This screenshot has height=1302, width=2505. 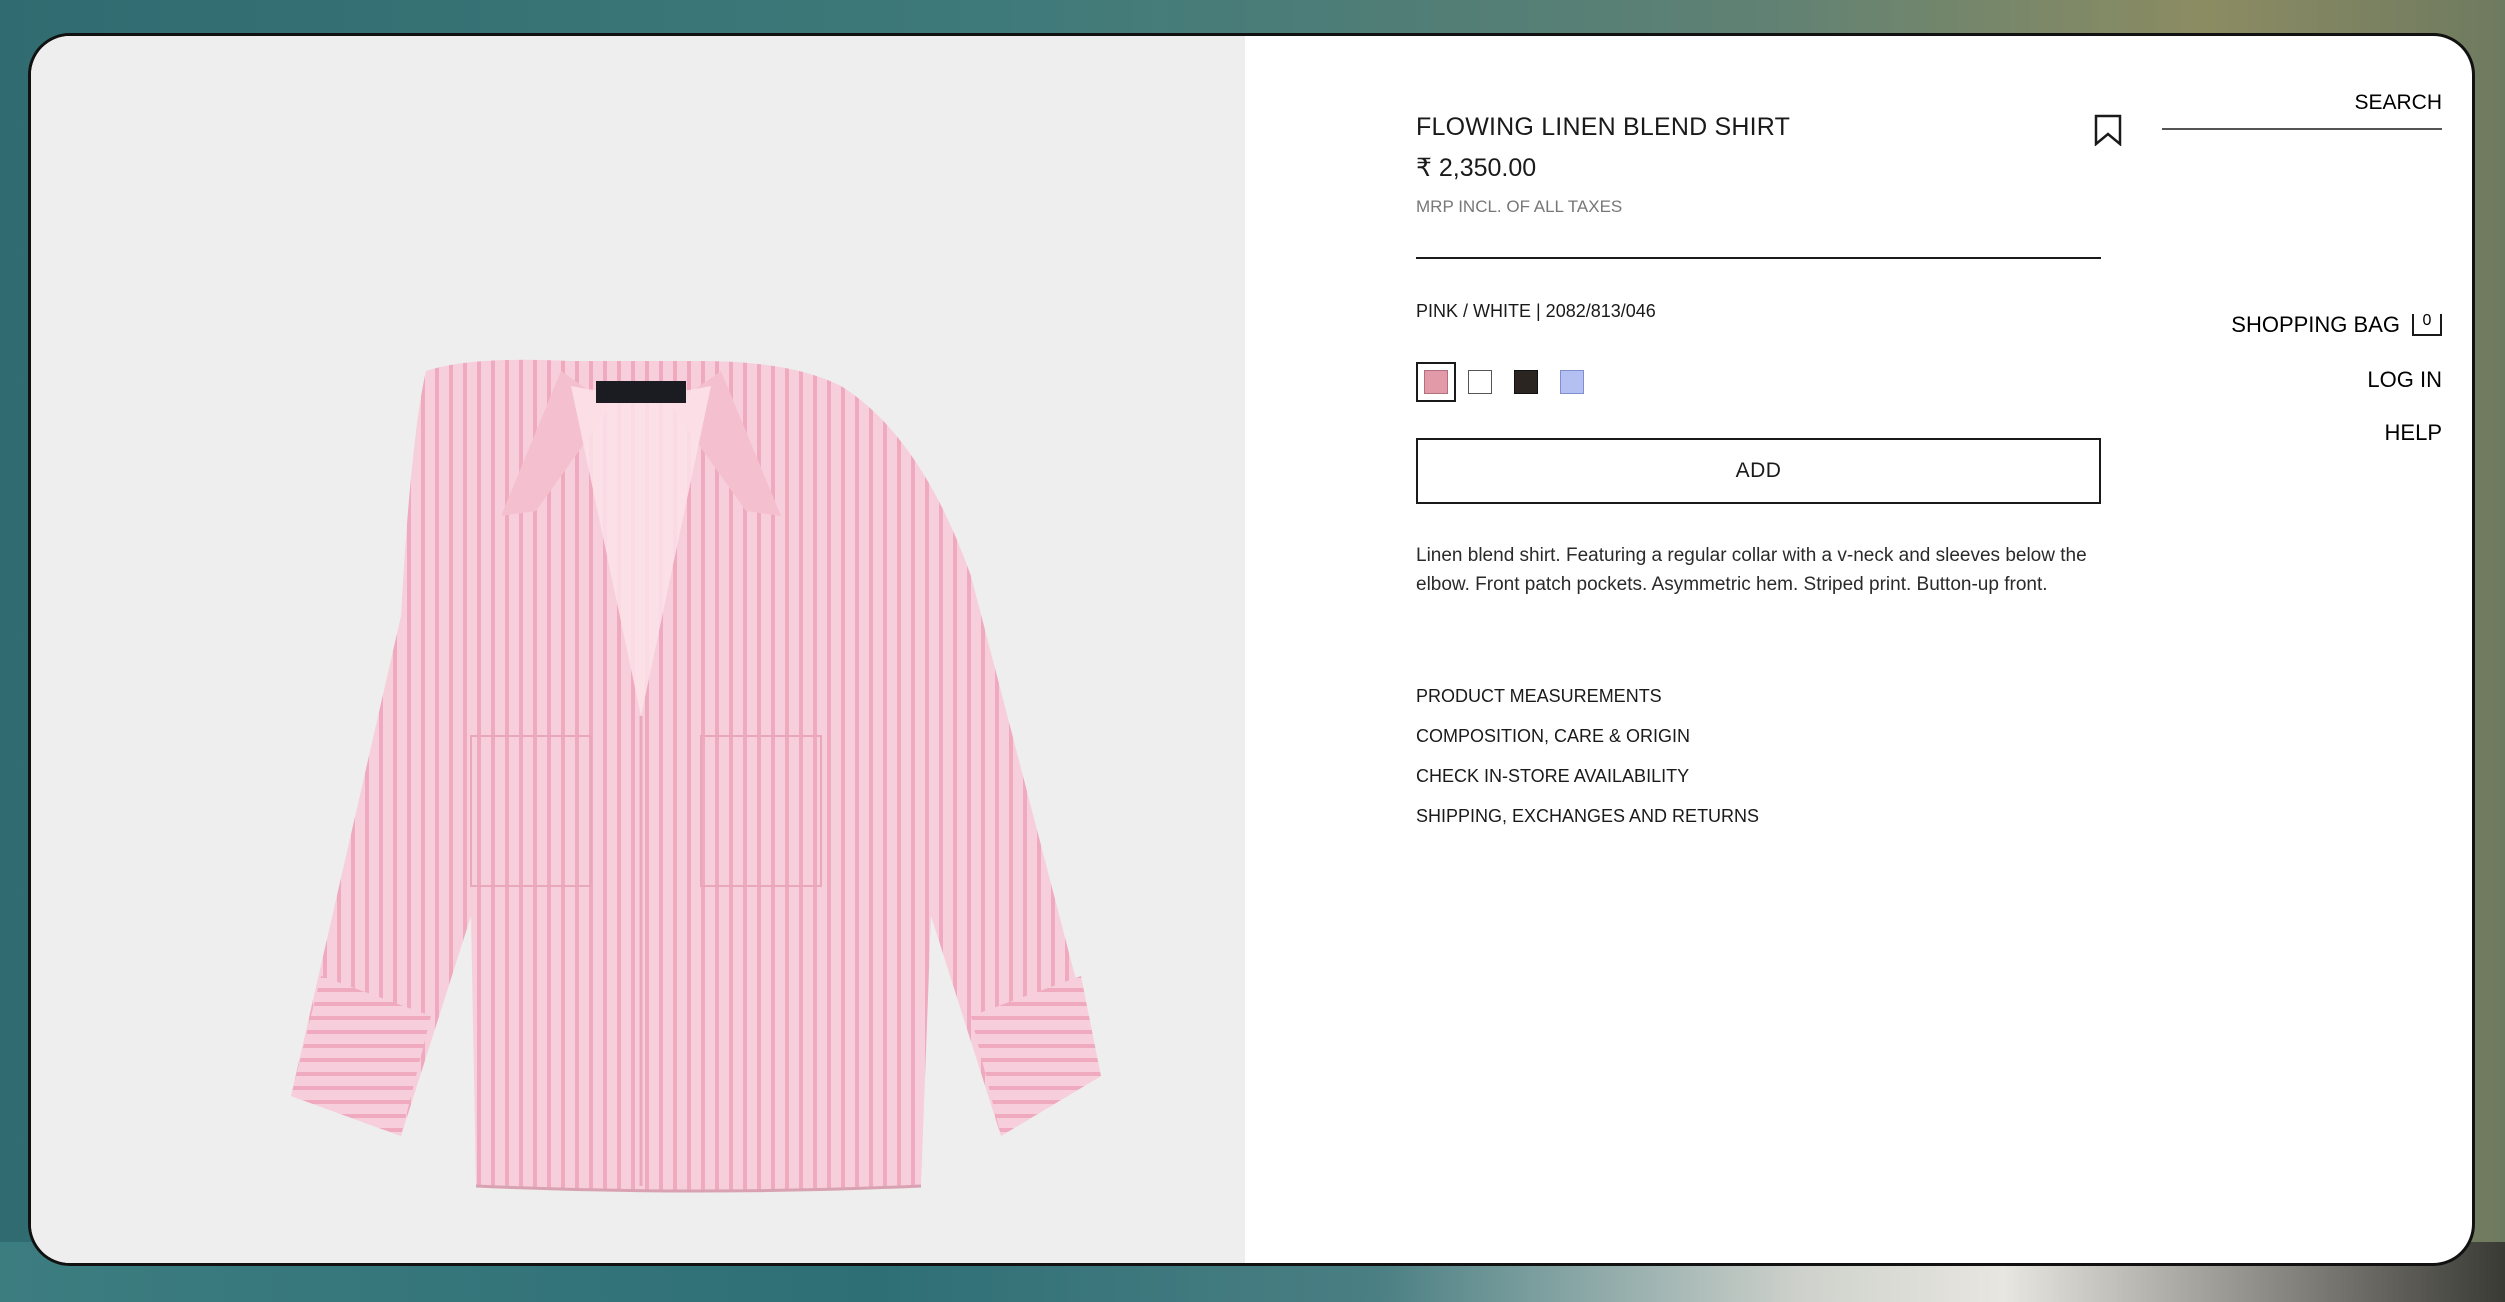 I want to click on search-underline, so click(x=2302, y=129).